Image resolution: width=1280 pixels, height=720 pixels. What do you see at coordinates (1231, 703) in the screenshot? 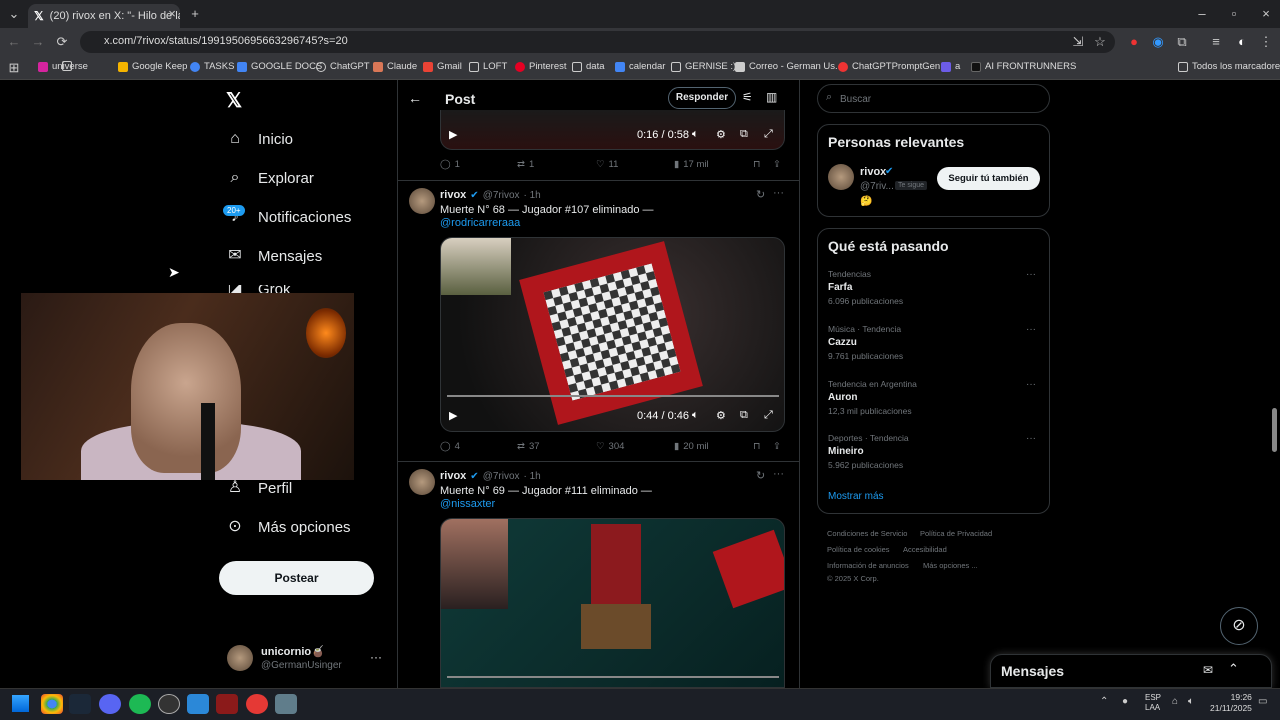
I see `clock: 19:26 21/11/2025` at bounding box center [1231, 703].